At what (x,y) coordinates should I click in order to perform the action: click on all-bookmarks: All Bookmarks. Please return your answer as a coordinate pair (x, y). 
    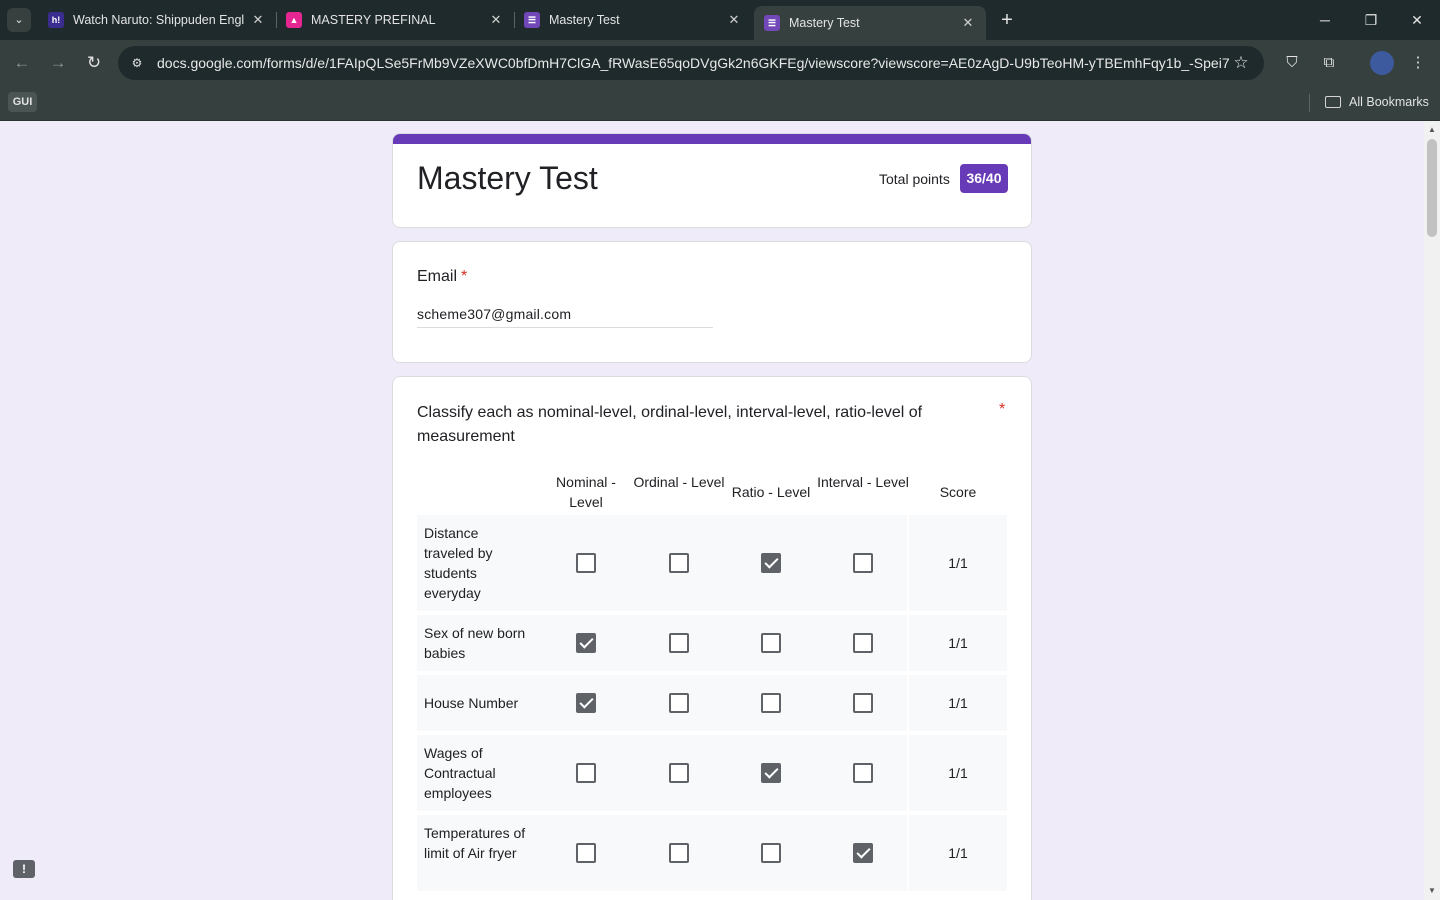
    Looking at the image, I should click on (1377, 102).